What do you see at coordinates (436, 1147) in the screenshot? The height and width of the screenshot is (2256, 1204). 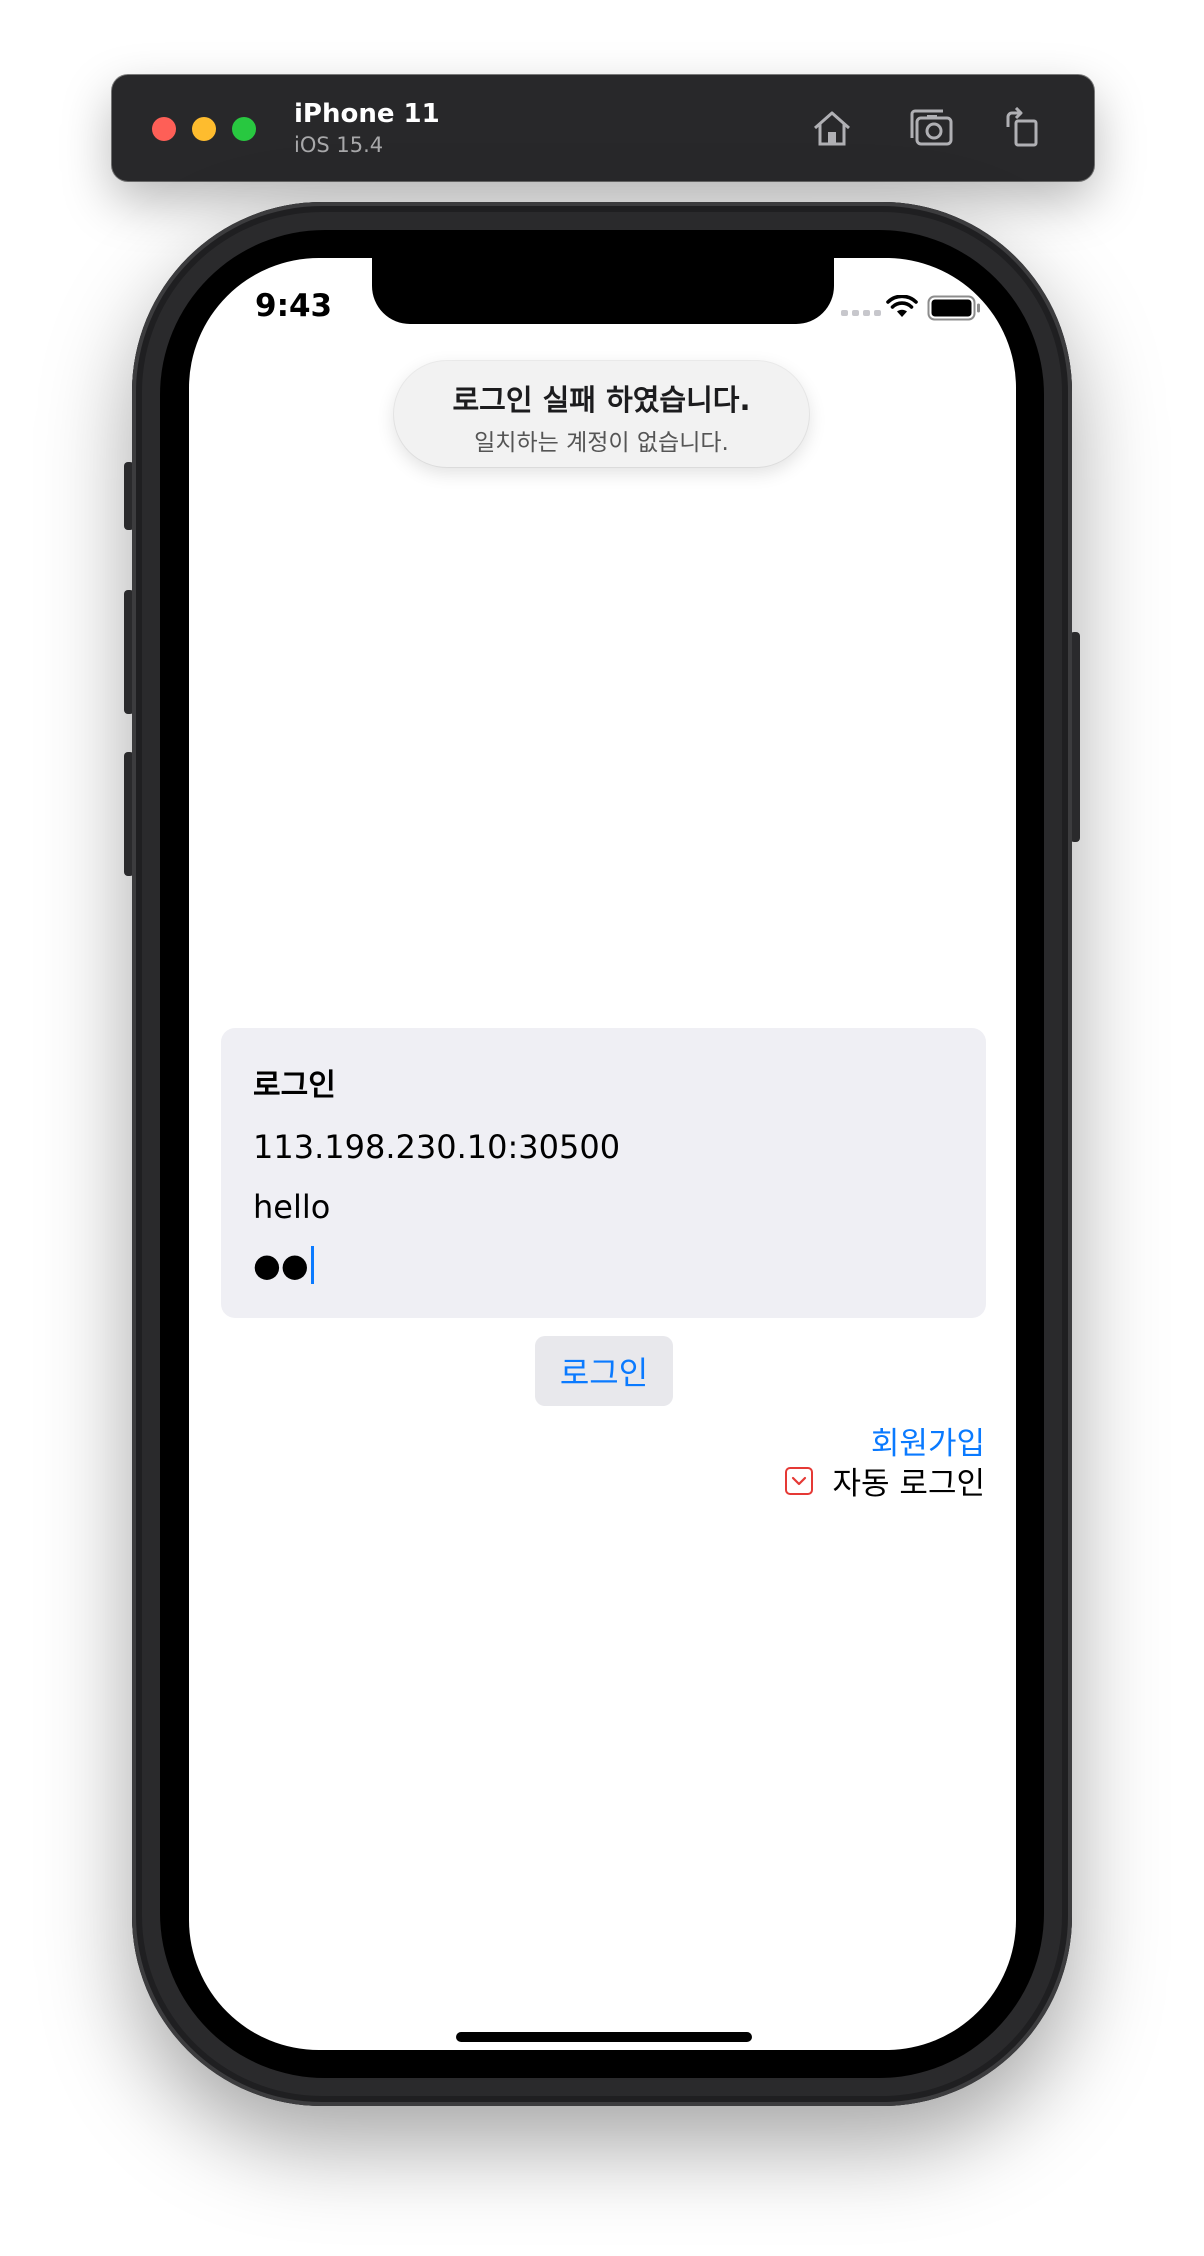 I see `server-address-field: 113.198.230.10:30500` at bounding box center [436, 1147].